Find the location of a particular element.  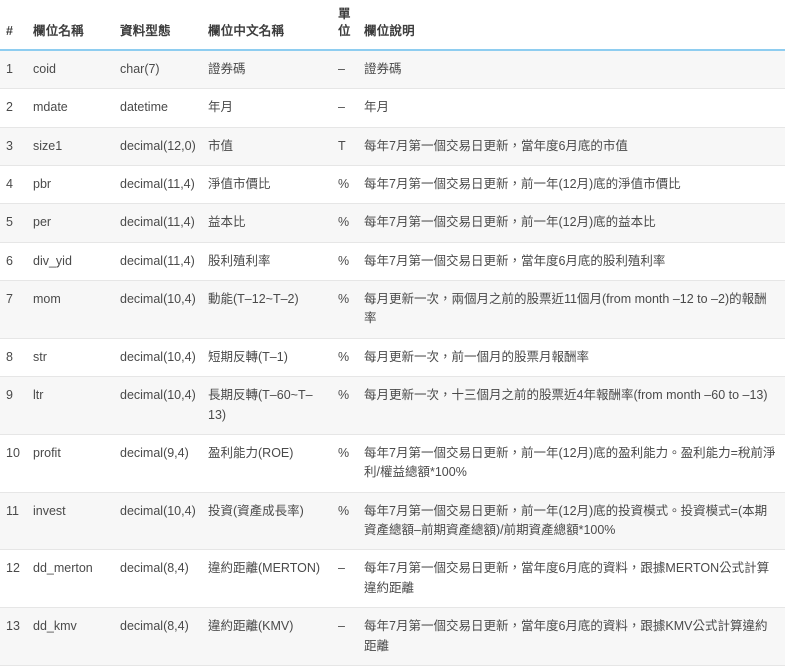

cell-description: 每年7月第一個交易日更新，當年度6月底的市值 is located at coordinates (571, 146).